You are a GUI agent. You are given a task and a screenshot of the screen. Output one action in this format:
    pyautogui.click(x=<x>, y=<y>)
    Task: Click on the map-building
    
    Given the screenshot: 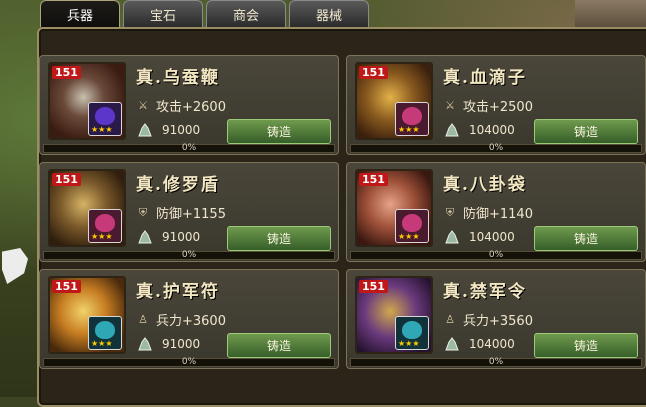 What is the action you would take?
    pyautogui.click(x=610, y=15)
    